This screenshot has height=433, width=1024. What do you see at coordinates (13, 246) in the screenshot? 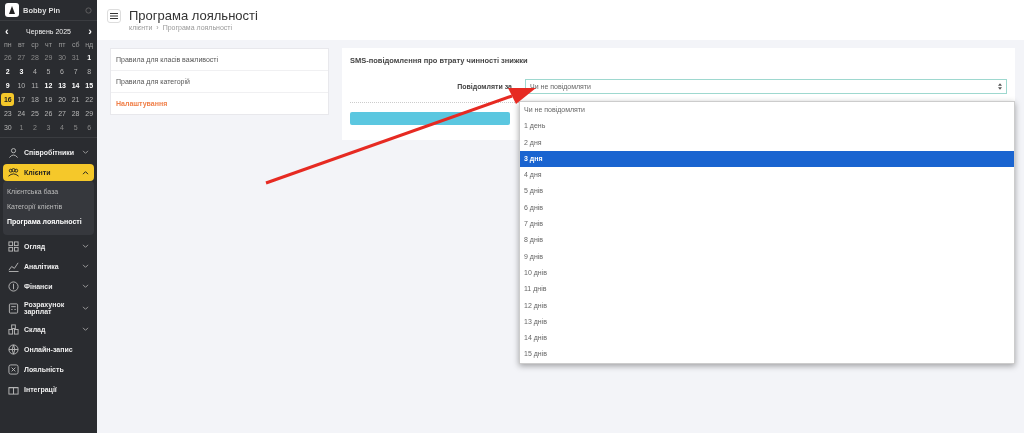
I see `grid-icon` at bounding box center [13, 246].